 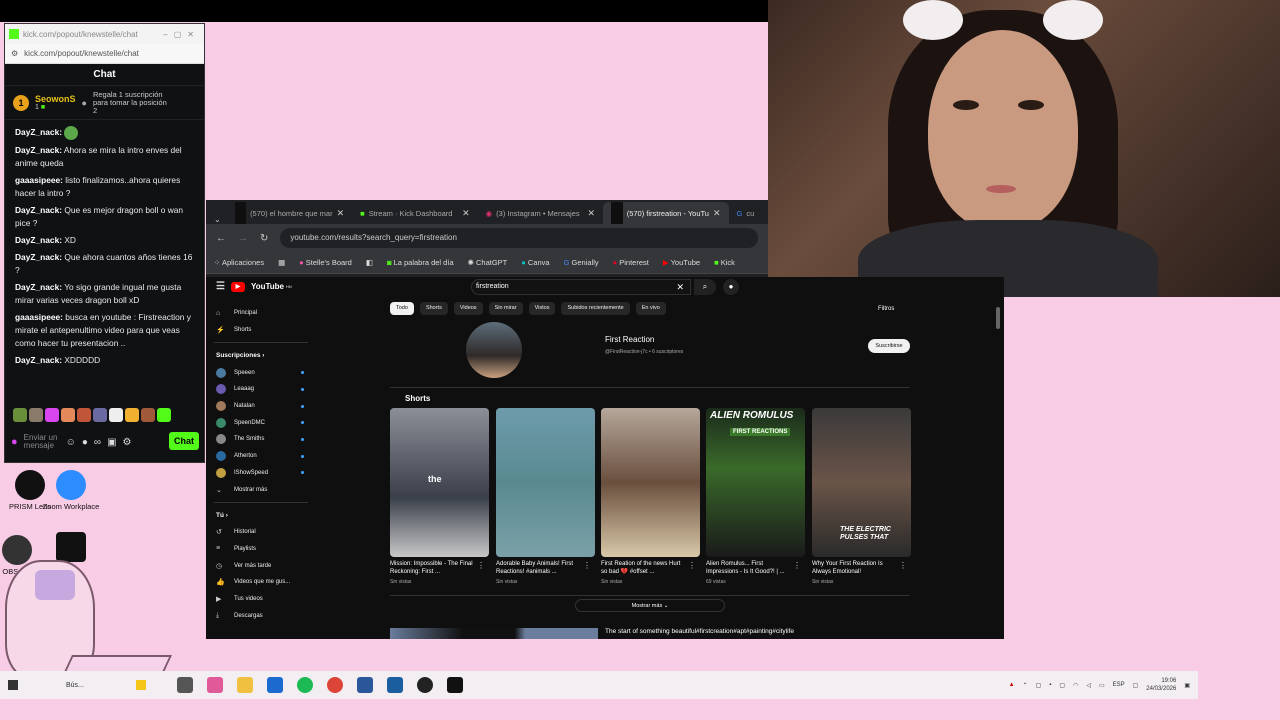 I want to click on capcut-icon, so click(x=455, y=685).